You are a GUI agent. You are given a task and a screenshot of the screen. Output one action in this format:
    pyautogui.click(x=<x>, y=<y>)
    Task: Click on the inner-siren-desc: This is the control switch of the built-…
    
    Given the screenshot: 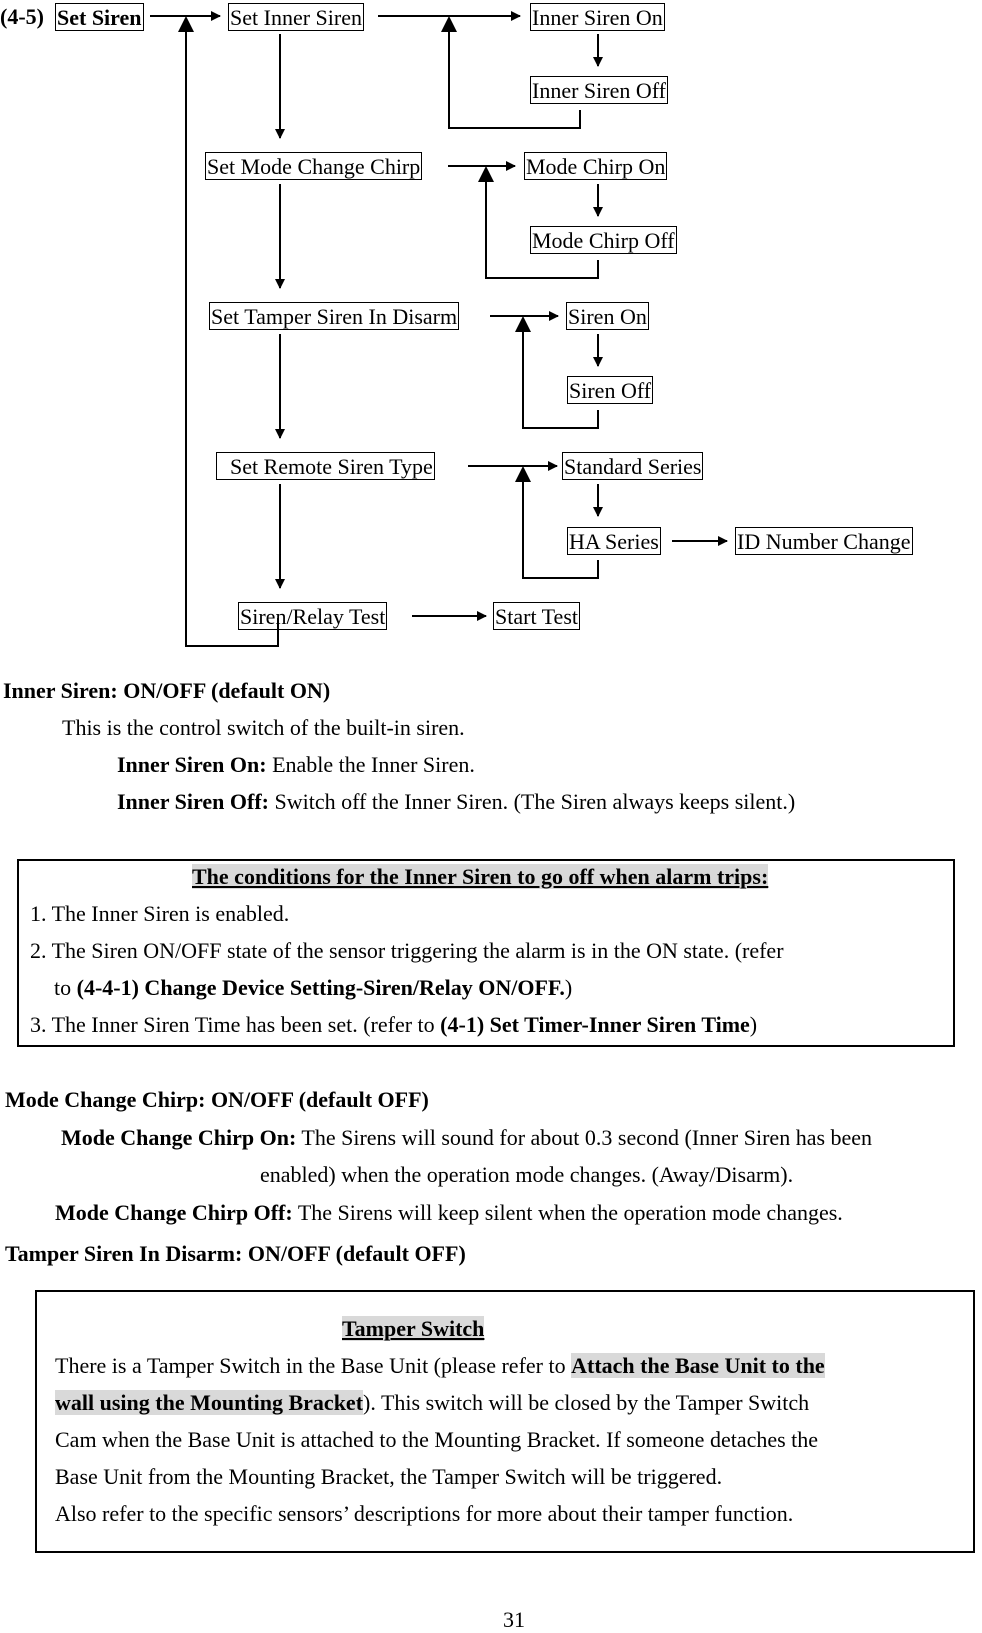 What is the action you would take?
    pyautogui.click(x=263, y=727)
    